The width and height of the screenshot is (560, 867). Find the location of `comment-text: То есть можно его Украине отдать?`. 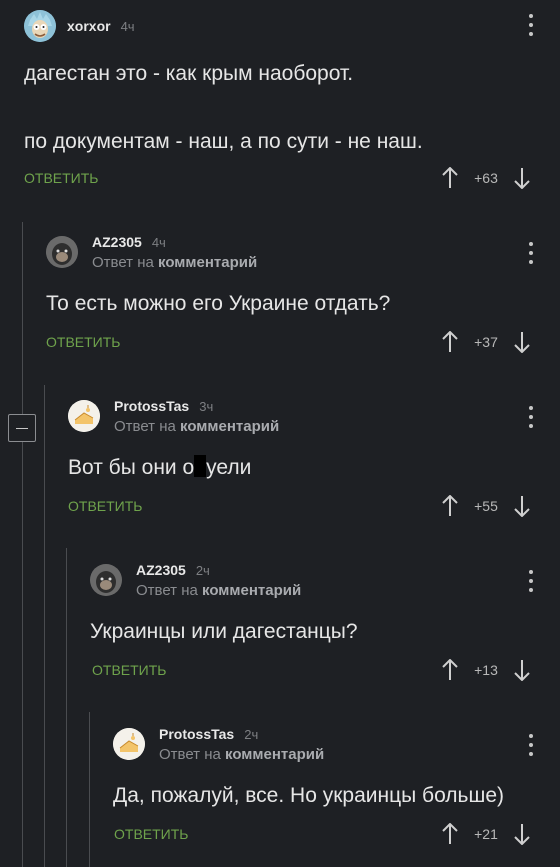

comment-text: То есть можно его Украине отдать? is located at coordinates (218, 303).